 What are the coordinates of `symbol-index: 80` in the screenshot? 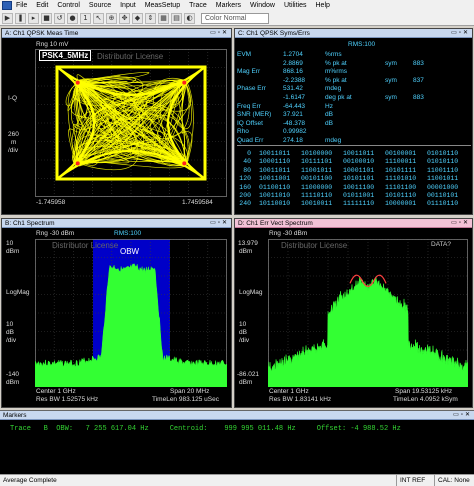 It's located at (247, 170).